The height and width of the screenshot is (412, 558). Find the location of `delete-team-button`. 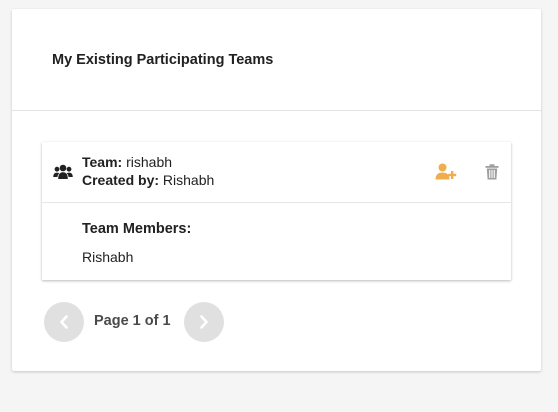

delete-team-button is located at coordinates (492, 172).